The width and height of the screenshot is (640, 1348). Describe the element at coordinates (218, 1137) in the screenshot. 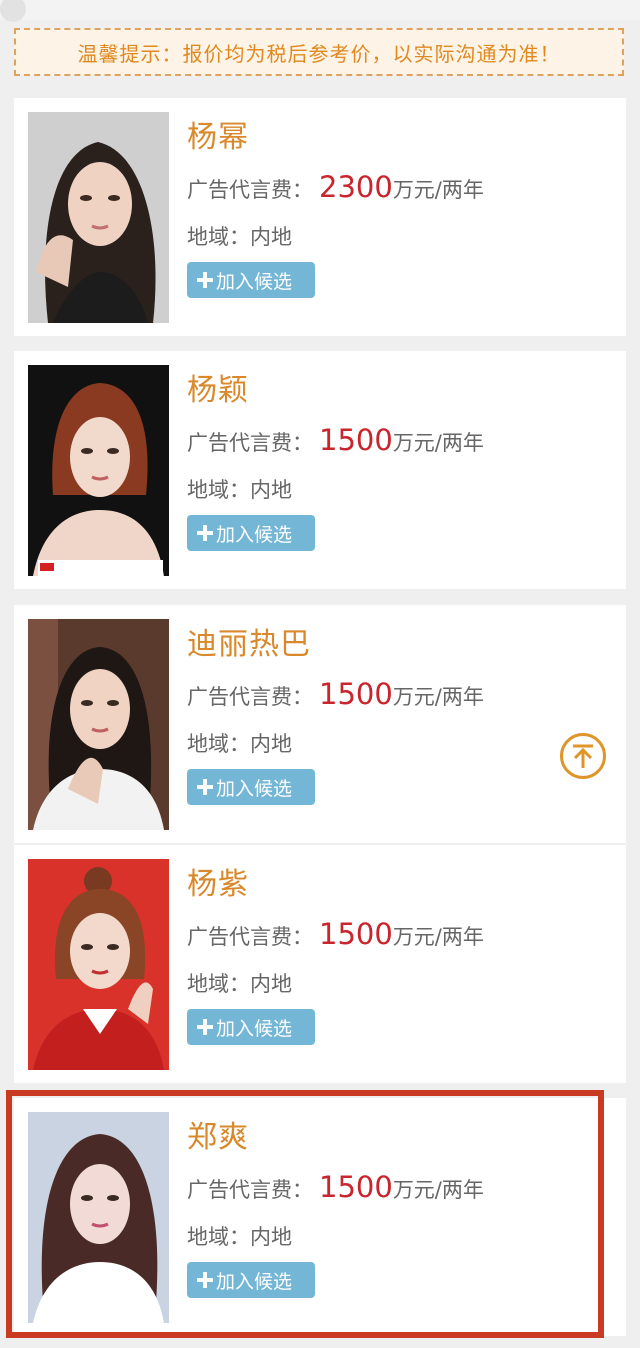

I see `celebrity-name: 郑爽` at that location.